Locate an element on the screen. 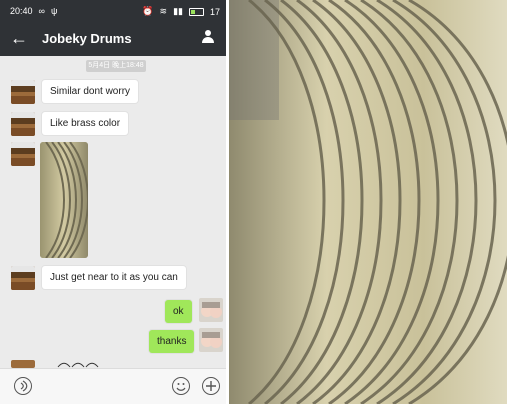 This screenshot has height=404, width=507. voice-icon is located at coordinates (23, 386).